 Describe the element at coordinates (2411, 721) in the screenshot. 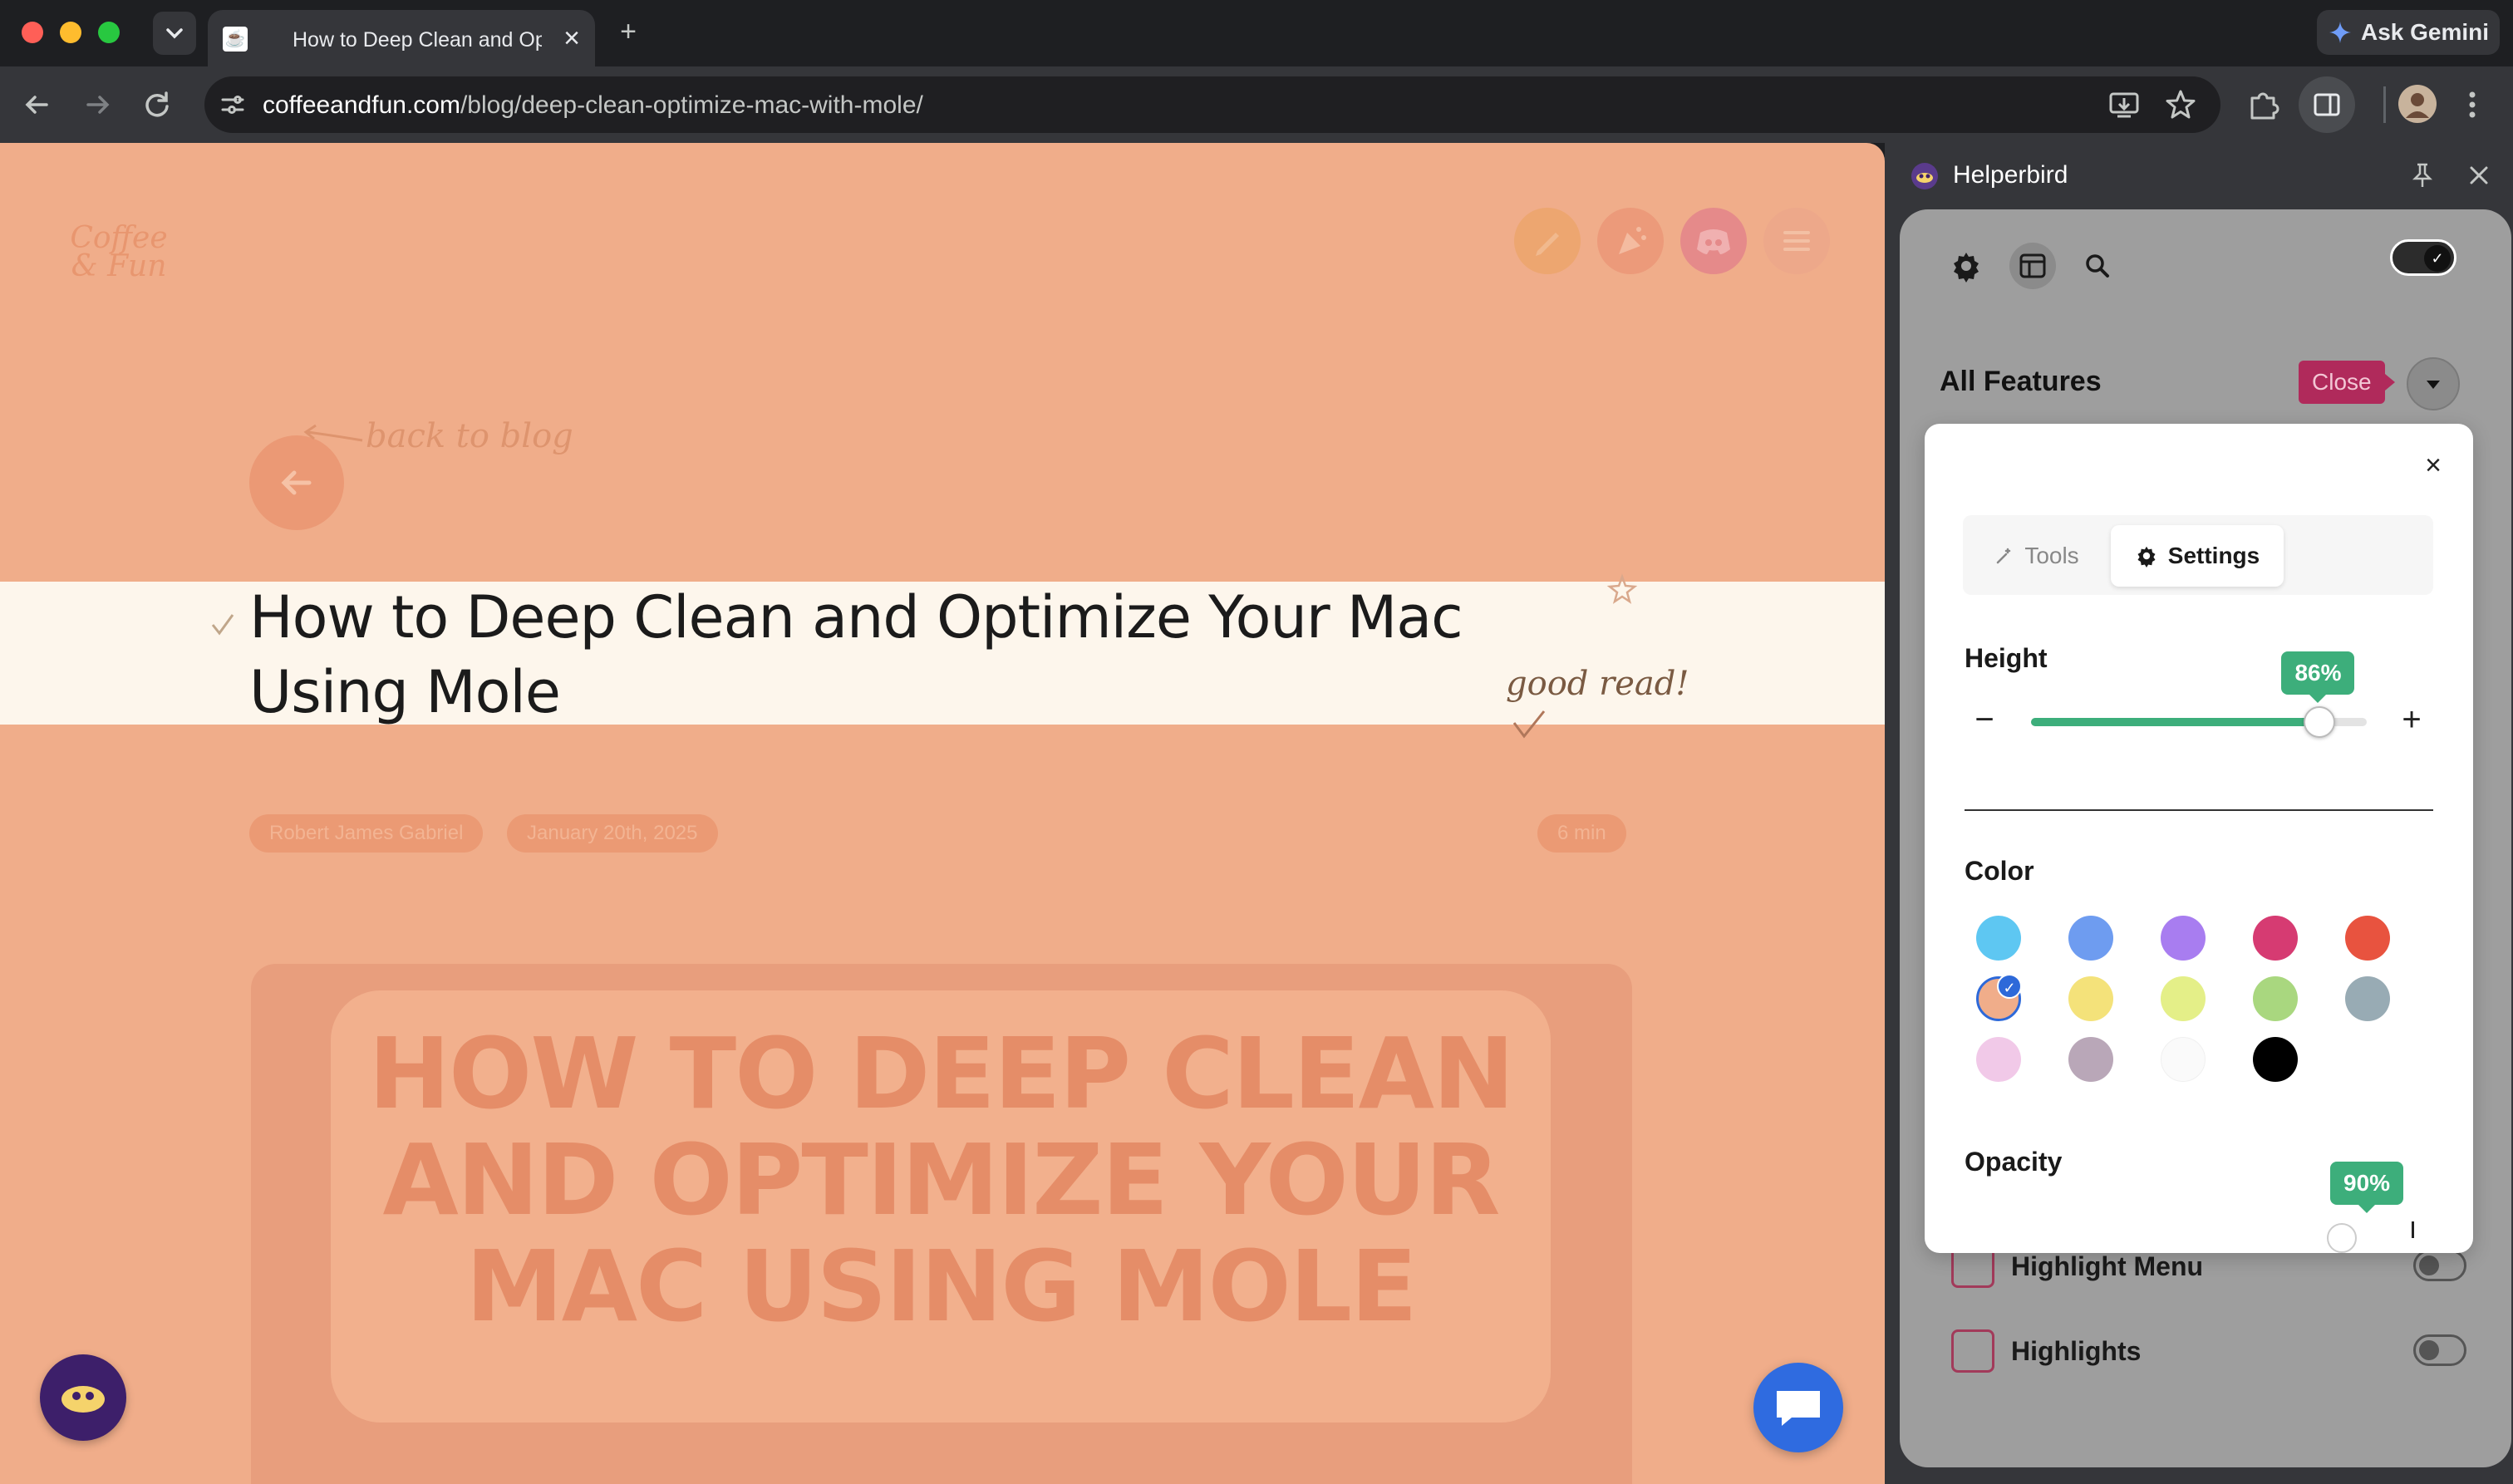

I see `height-increase-button: +` at that location.